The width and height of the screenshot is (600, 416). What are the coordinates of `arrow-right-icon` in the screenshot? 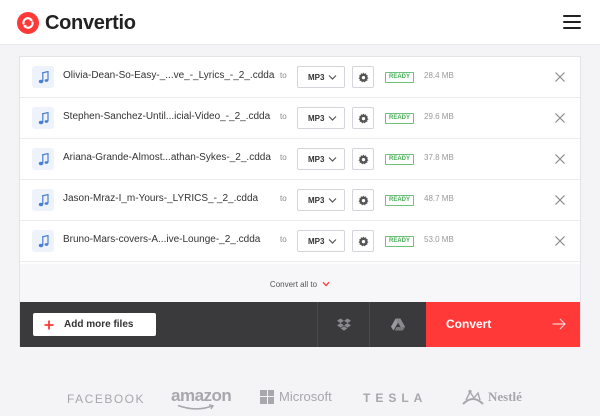 It's located at (559, 324).